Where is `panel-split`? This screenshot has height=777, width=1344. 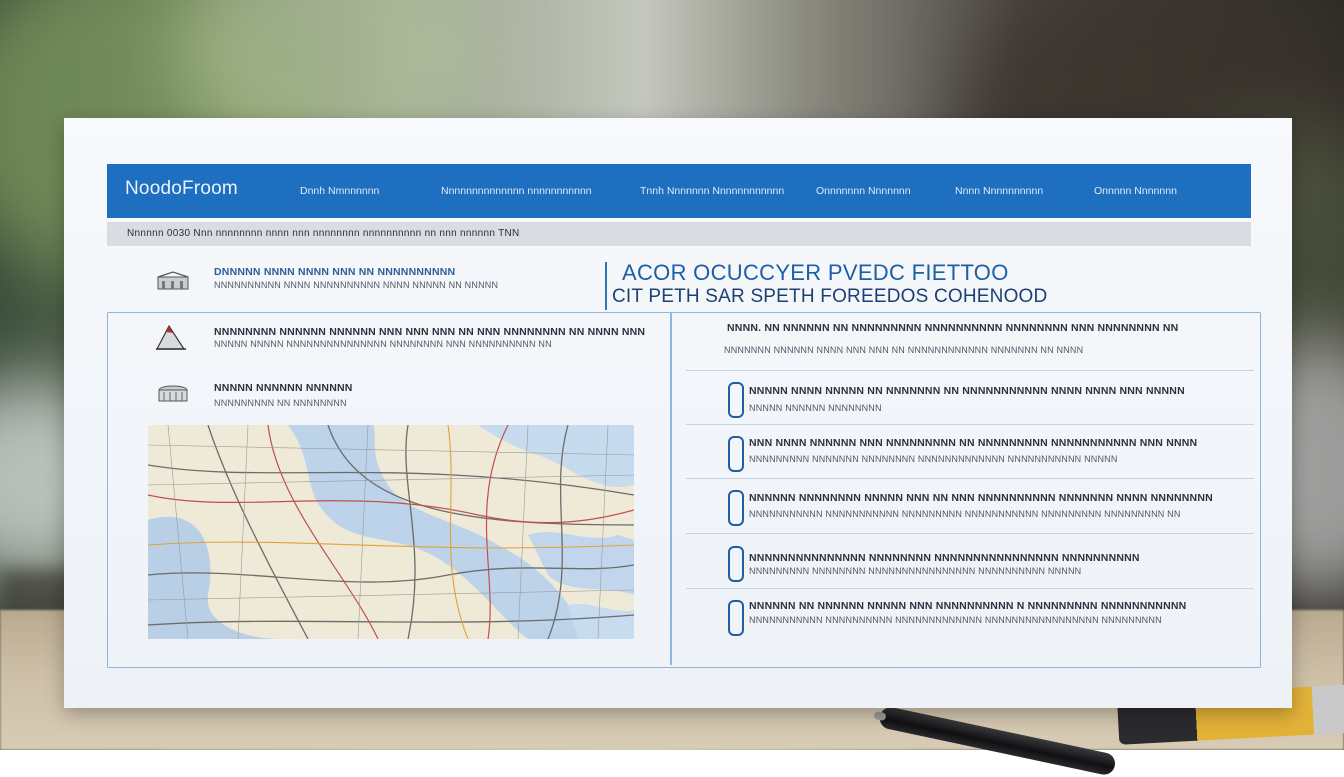
panel-split is located at coordinates (671, 489).